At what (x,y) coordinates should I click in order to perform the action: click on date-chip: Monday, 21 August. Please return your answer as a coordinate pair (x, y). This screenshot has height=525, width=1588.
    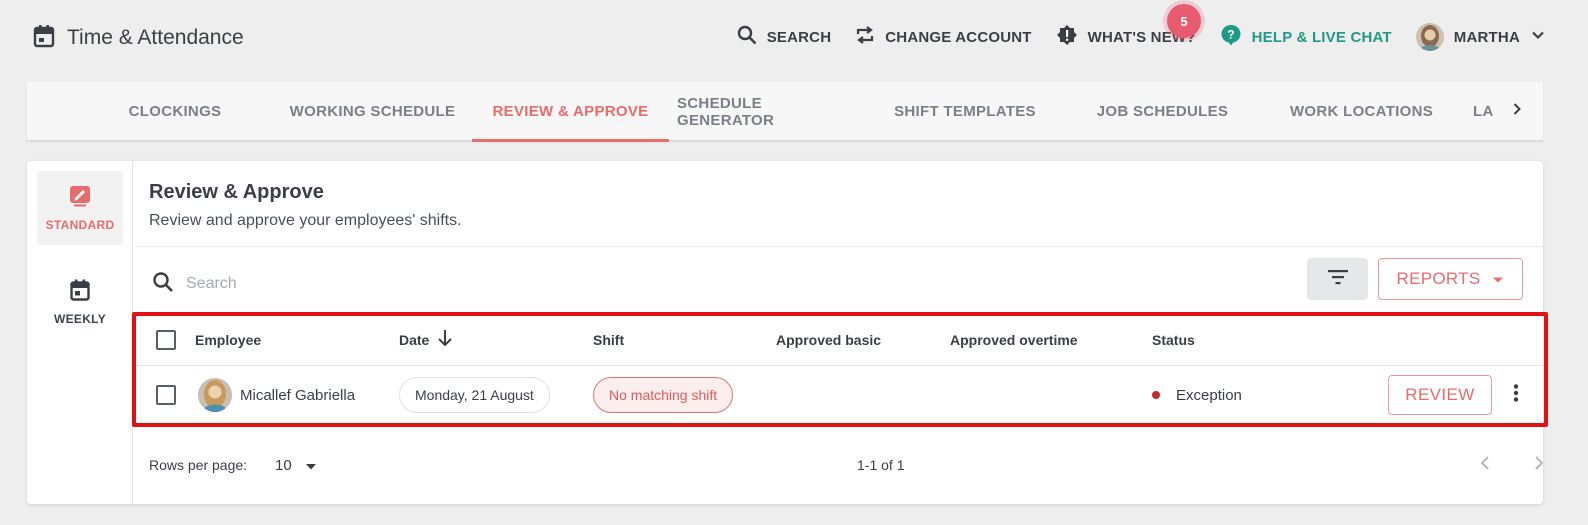
    Looking at the image, I should click on (474, 395).